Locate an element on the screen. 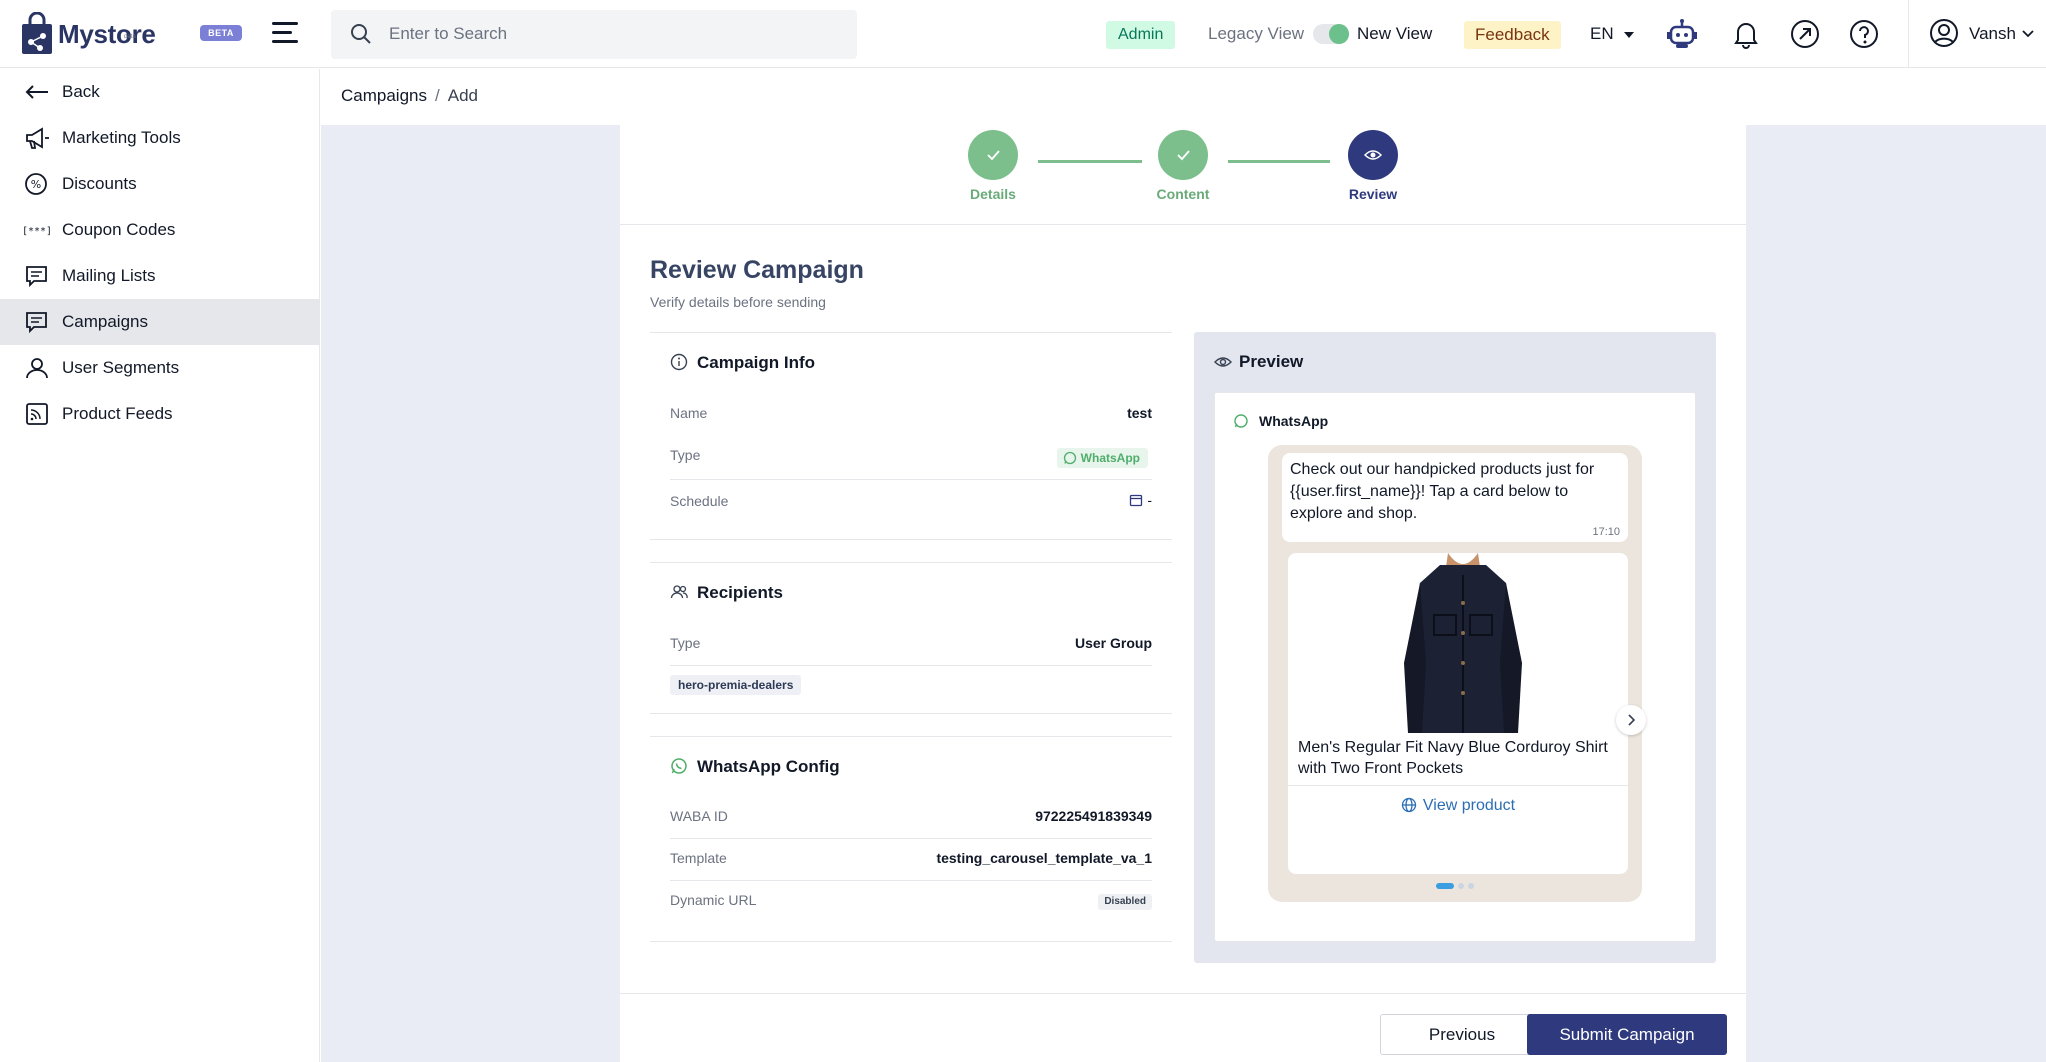  search-input is located at coordinates (609, 34).